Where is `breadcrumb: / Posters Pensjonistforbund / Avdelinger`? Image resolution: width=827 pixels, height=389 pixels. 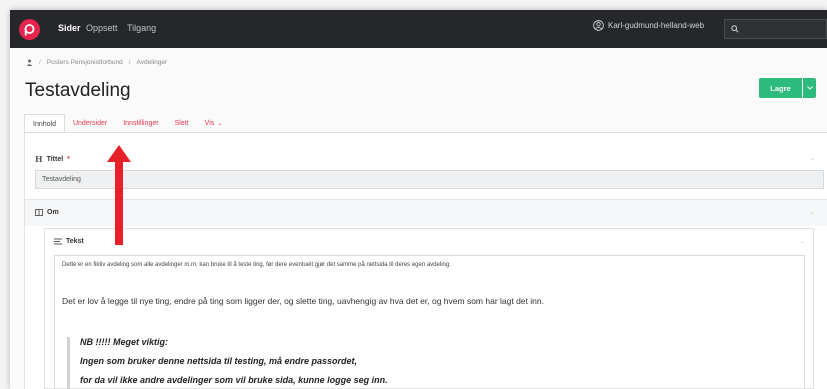 breadcrumb: / Posters Pensjonistforbund / Avdelinger is located at coordinates (96, 62).